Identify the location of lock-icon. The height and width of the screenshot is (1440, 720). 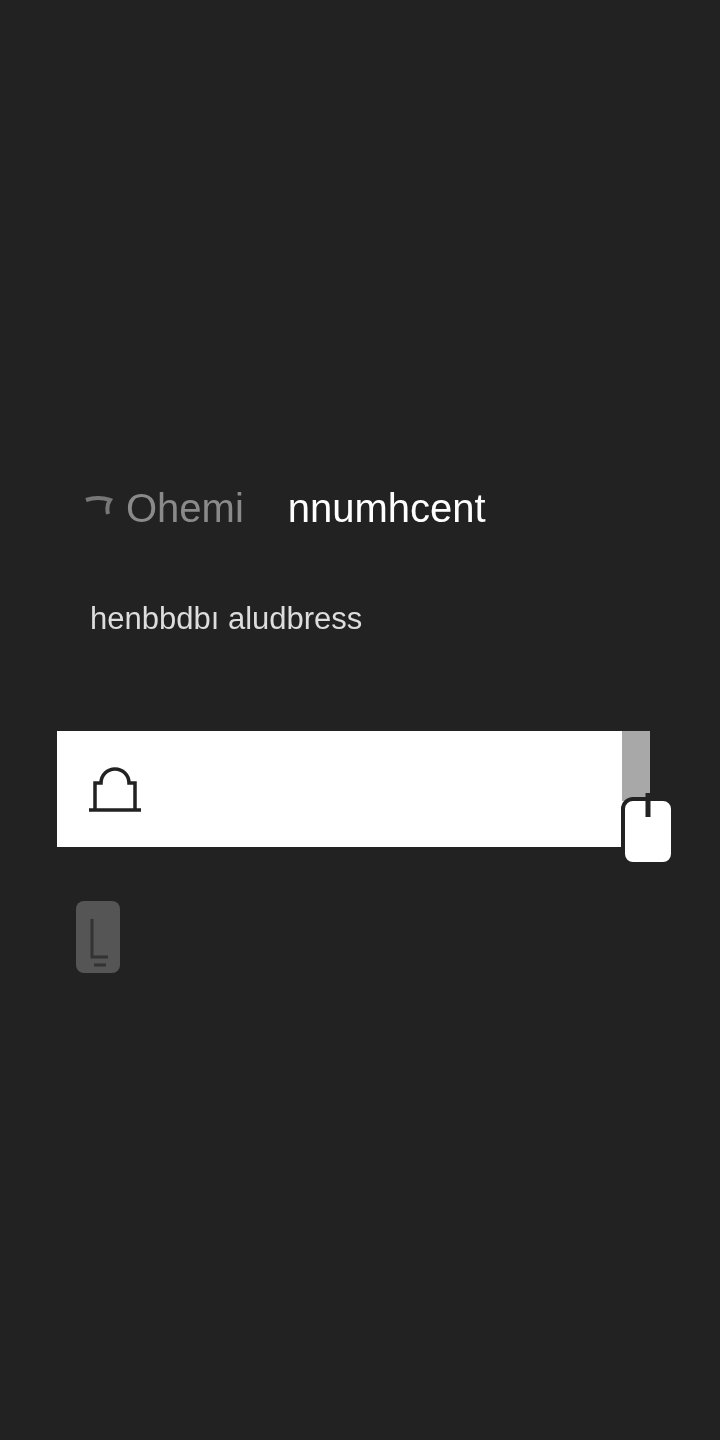
(115, 788).